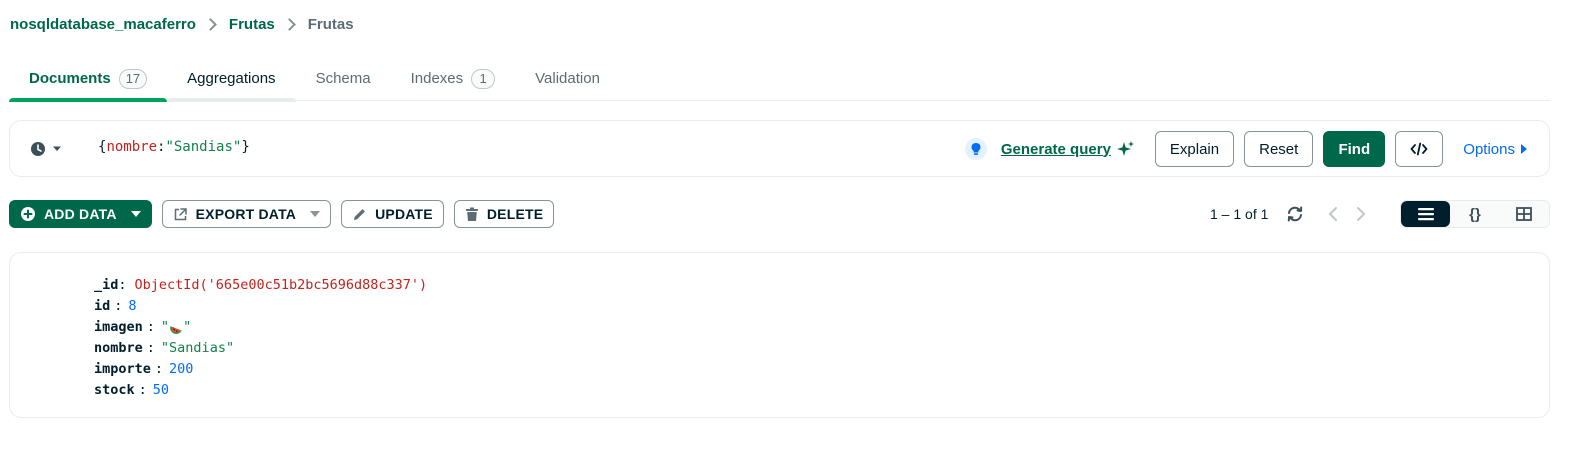  Describe the element at coordinates (1194, 149) in the screenshot. I see `explain-button: Explain` at that location.